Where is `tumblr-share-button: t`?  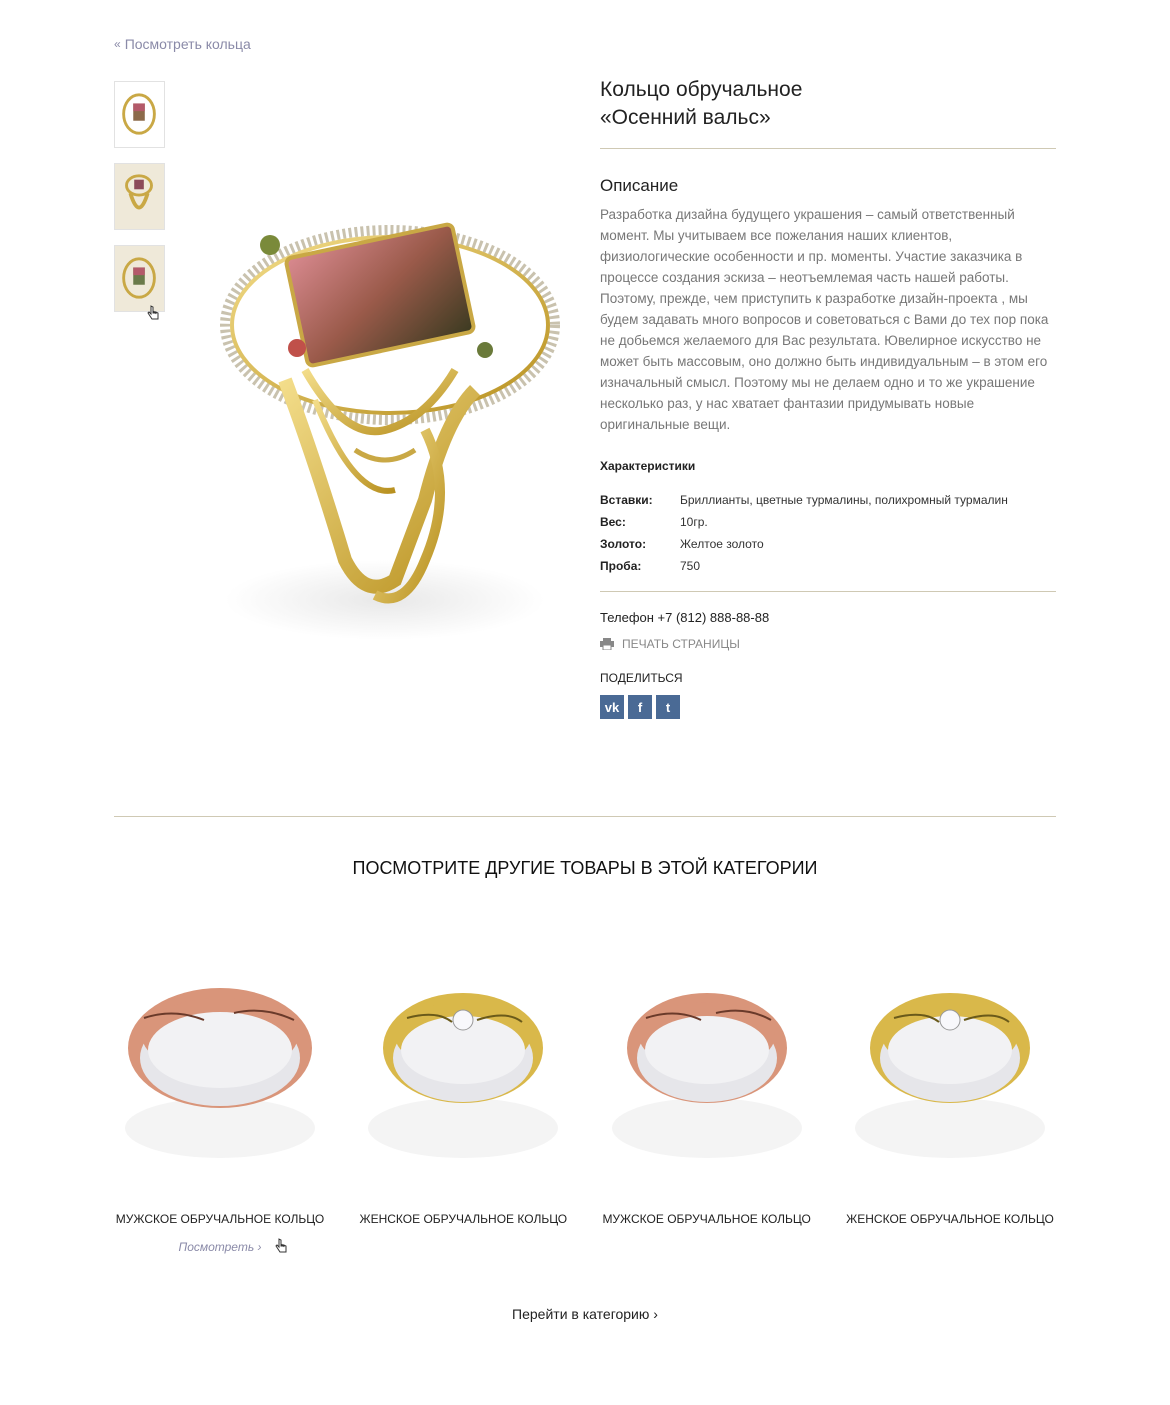 tumblr-share-button: t is located at coordinates (668, 707).